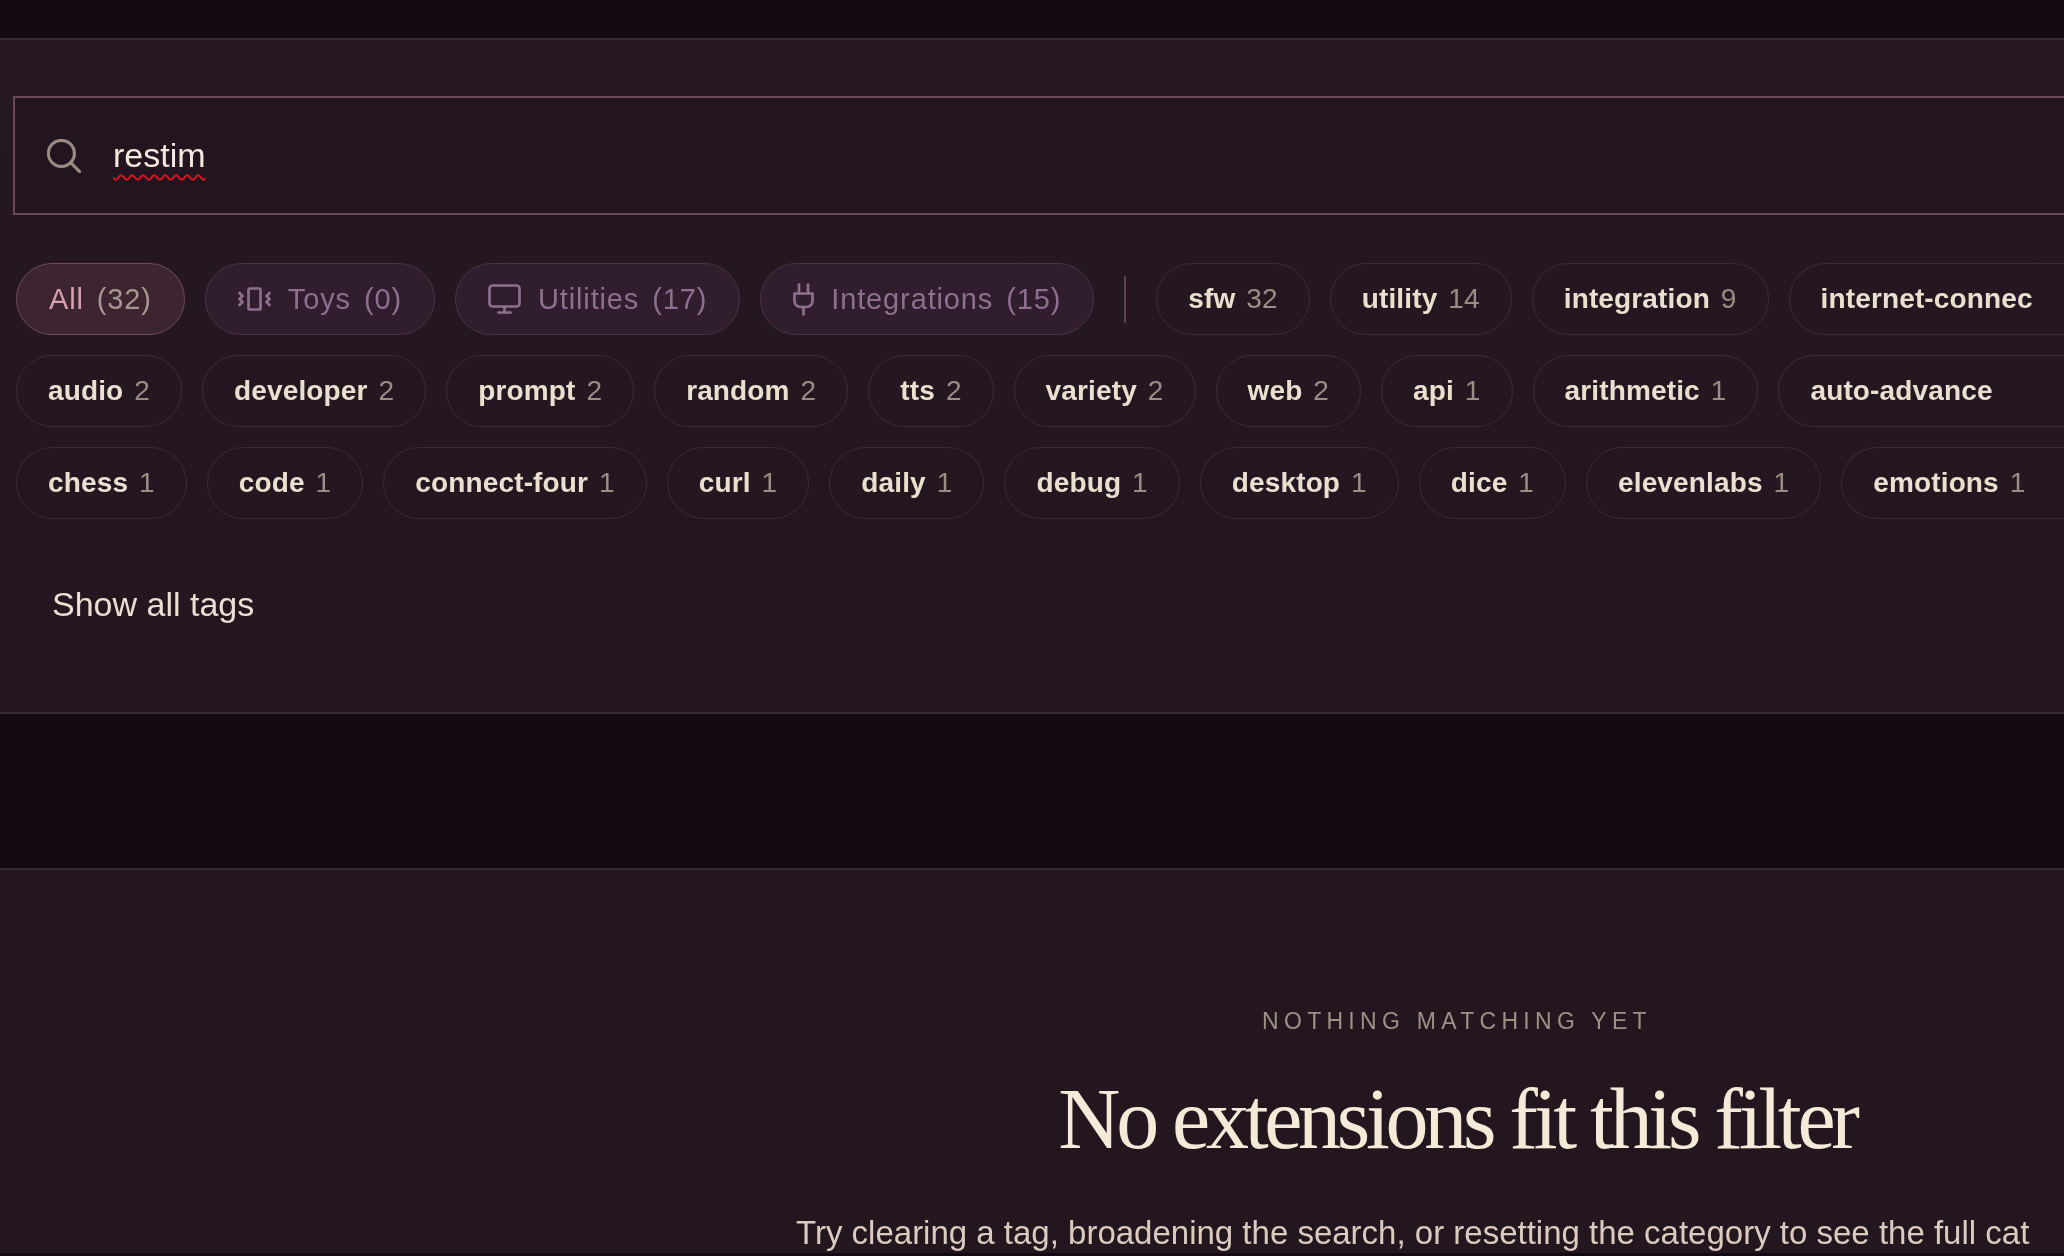 The height and width of the screenshot is (1256, 2064). Describe the element at coordinates (254, 299) in the screenshot. I see `vibrating-phone-icon` at that location.